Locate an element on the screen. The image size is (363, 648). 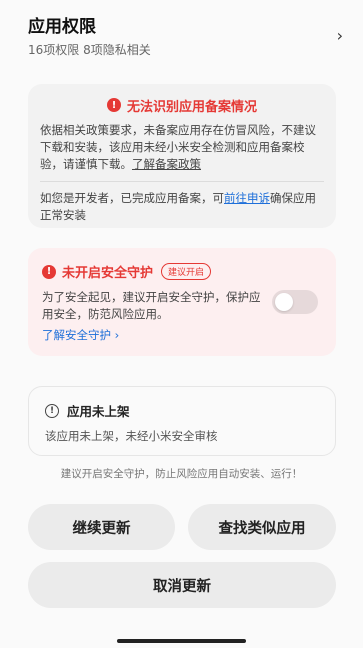
unlisted-body: 该应用未上架，未经小米安全审核 is located at coordinates (131, 436).